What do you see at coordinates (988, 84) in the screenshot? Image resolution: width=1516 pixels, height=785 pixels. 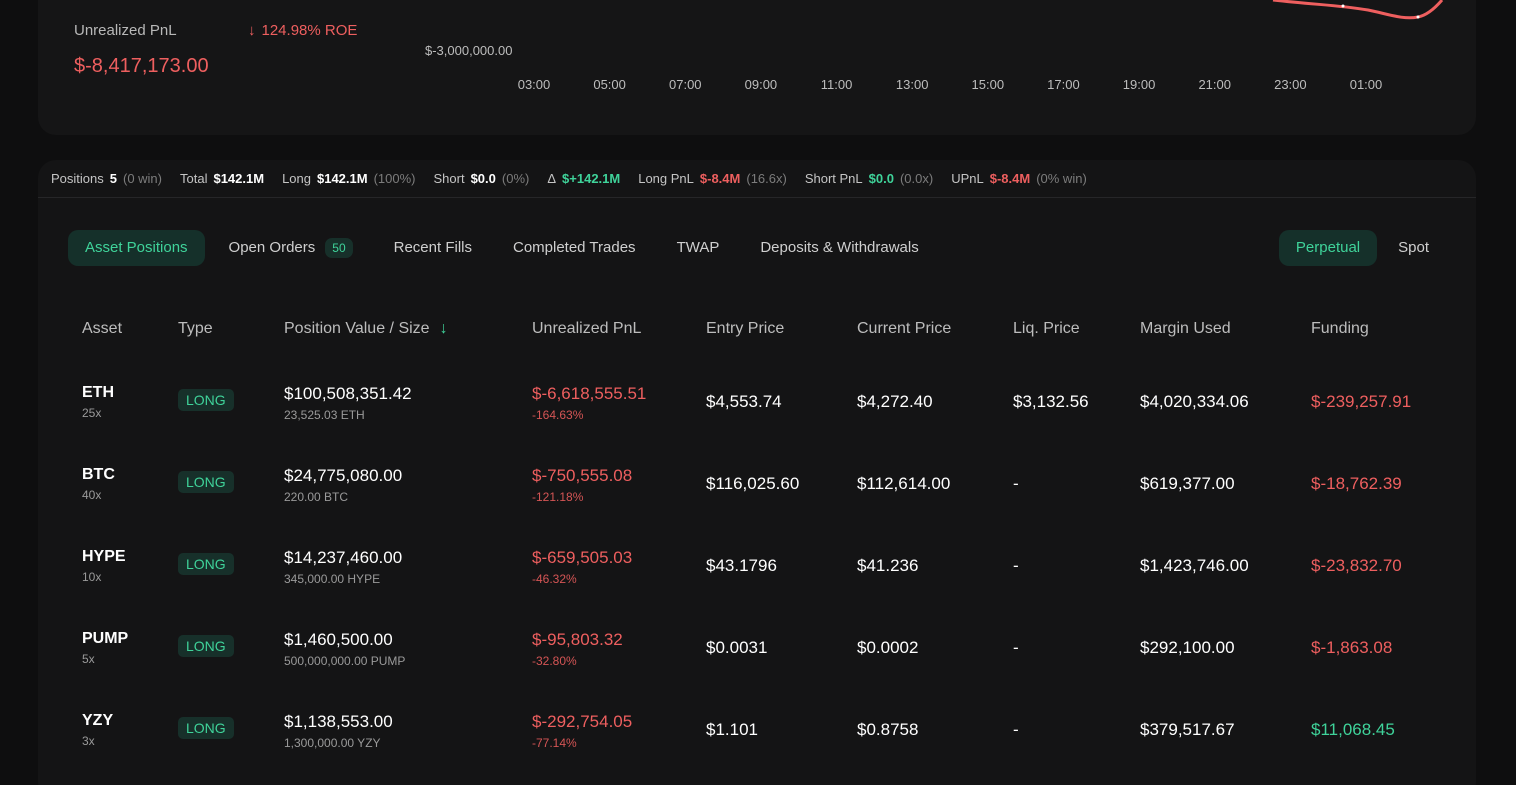 I see `x-tick-label: 15:00` at bounding box center [988, 84].